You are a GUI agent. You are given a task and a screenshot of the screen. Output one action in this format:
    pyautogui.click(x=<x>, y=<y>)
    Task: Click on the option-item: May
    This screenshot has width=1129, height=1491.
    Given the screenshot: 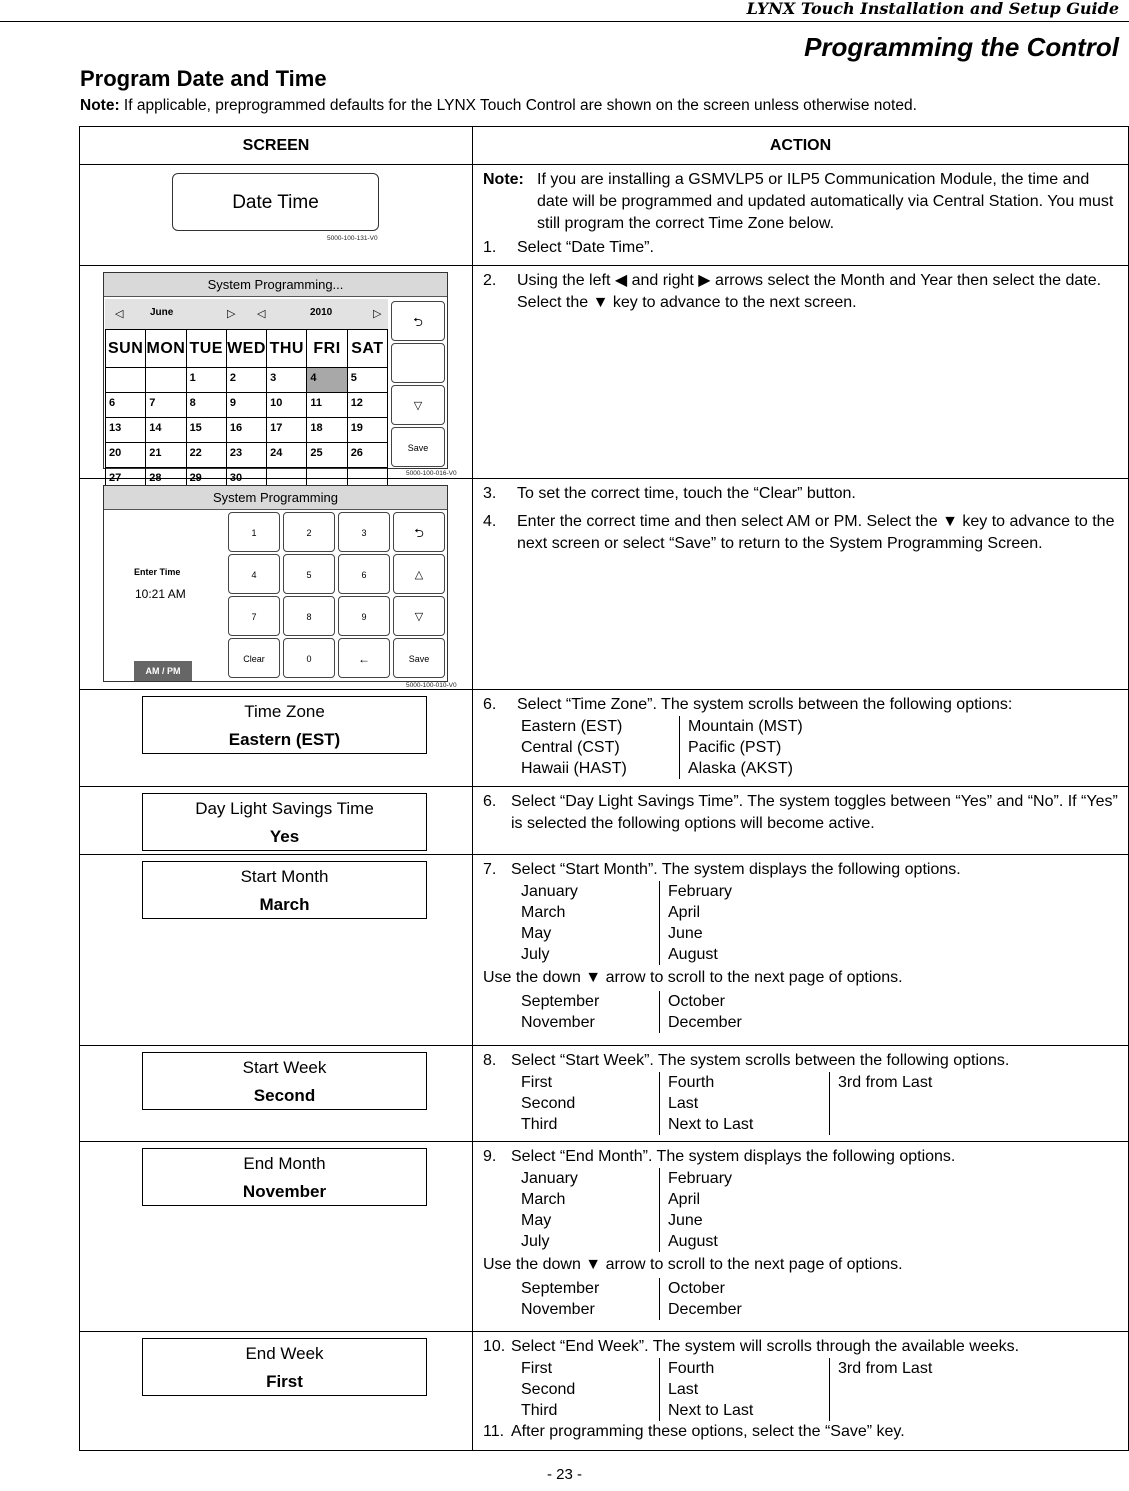 What is the action you would take?
    pyautogui.click(x=536, y=1220)
    